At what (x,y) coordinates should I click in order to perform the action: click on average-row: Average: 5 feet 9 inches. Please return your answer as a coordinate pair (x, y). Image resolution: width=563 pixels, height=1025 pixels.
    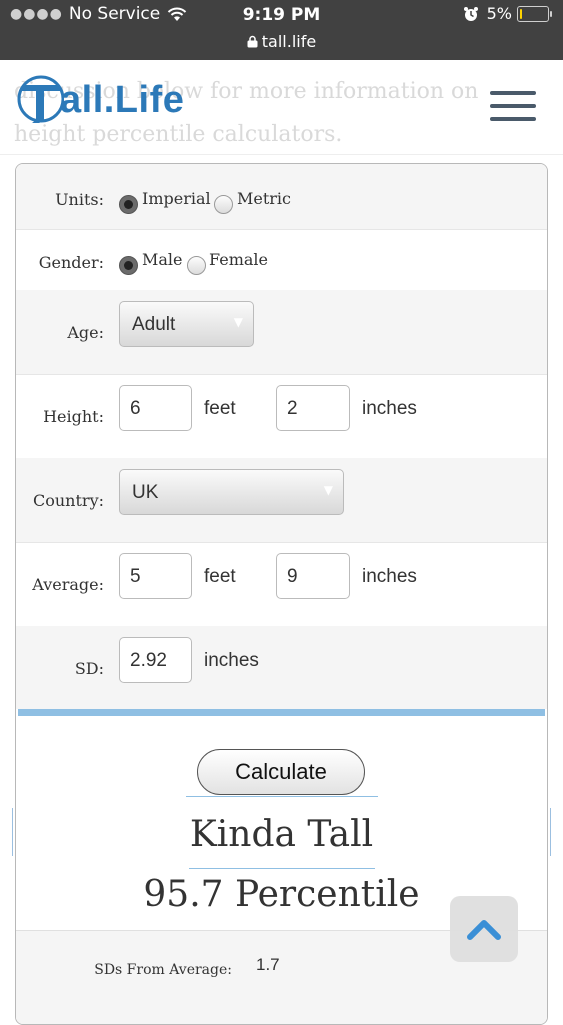
    Looking at the image, I should click on (281, 584).